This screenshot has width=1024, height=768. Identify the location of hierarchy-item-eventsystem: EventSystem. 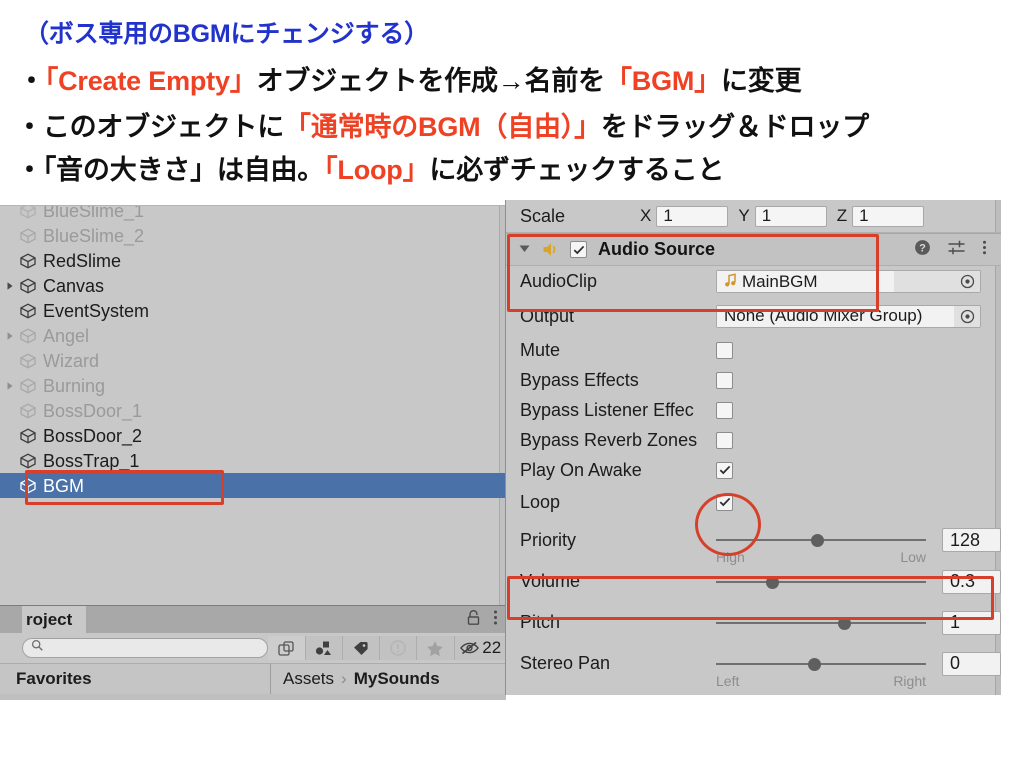
(253, 310).